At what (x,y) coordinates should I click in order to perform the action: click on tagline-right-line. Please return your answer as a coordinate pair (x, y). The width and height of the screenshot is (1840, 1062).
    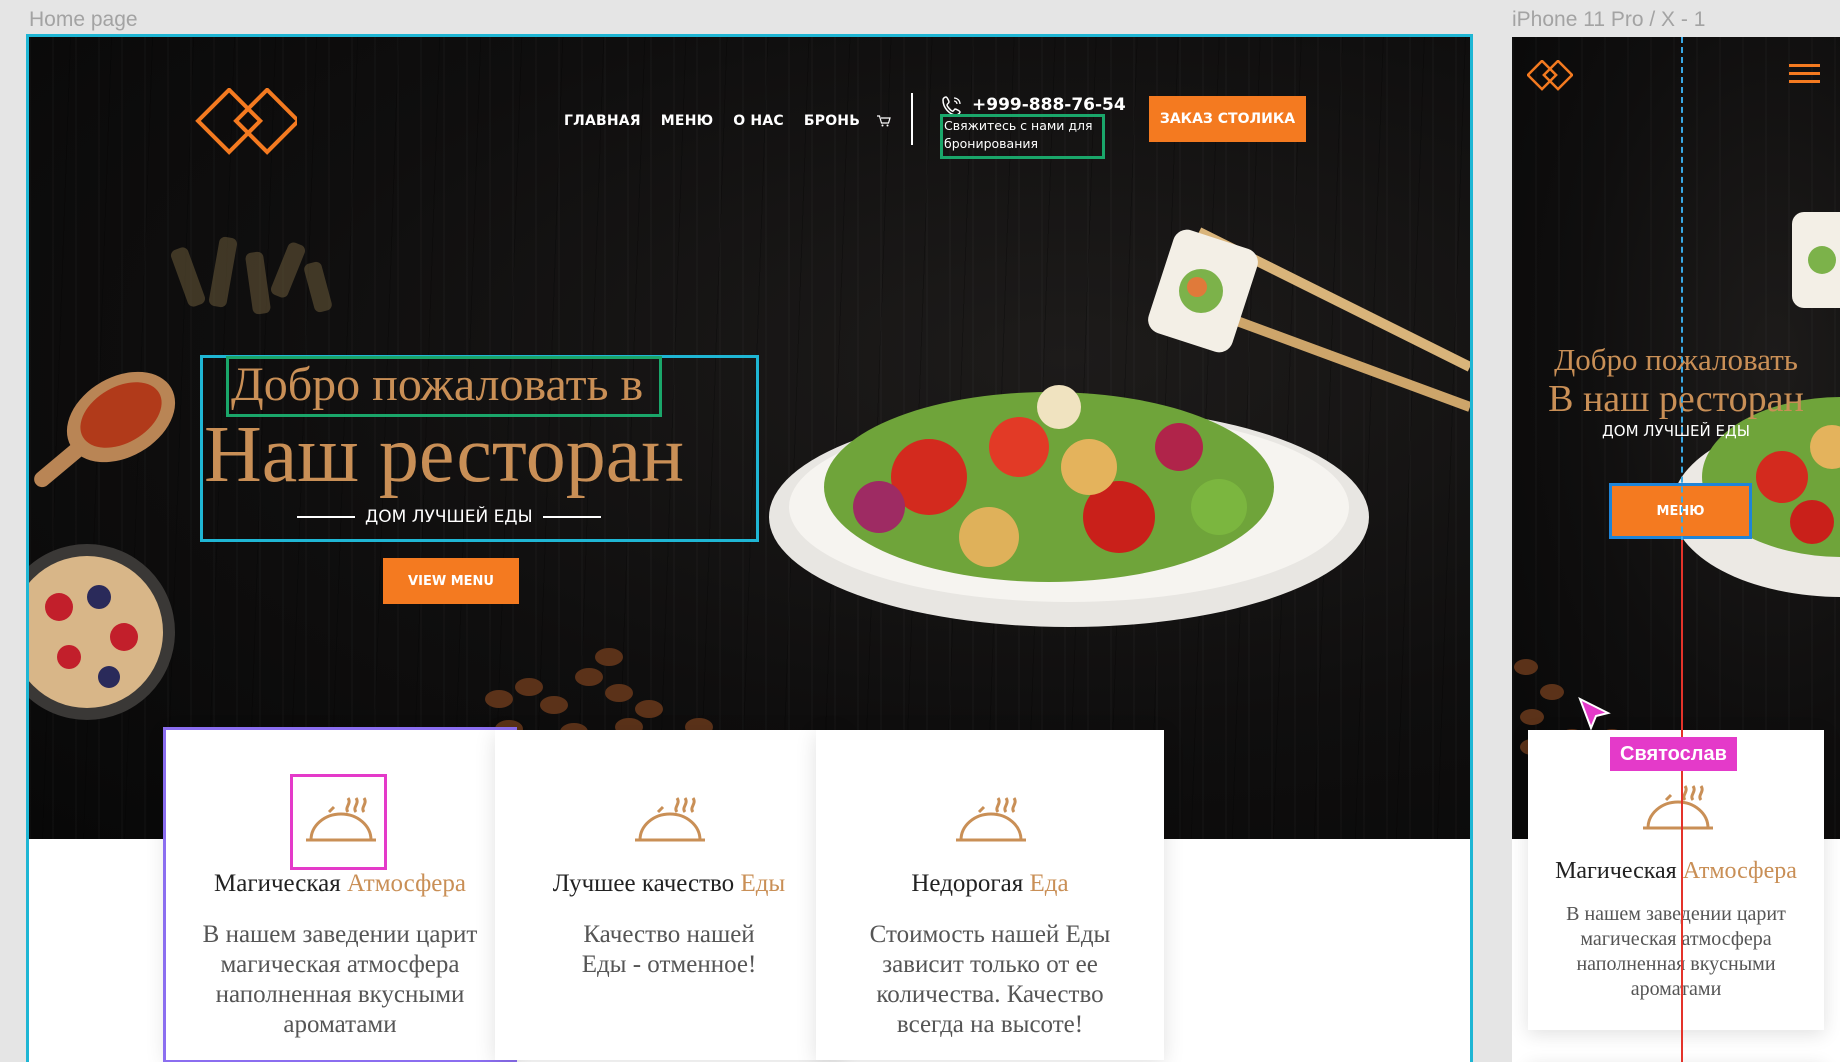
    Looking at the image, I should click on (571, 517).